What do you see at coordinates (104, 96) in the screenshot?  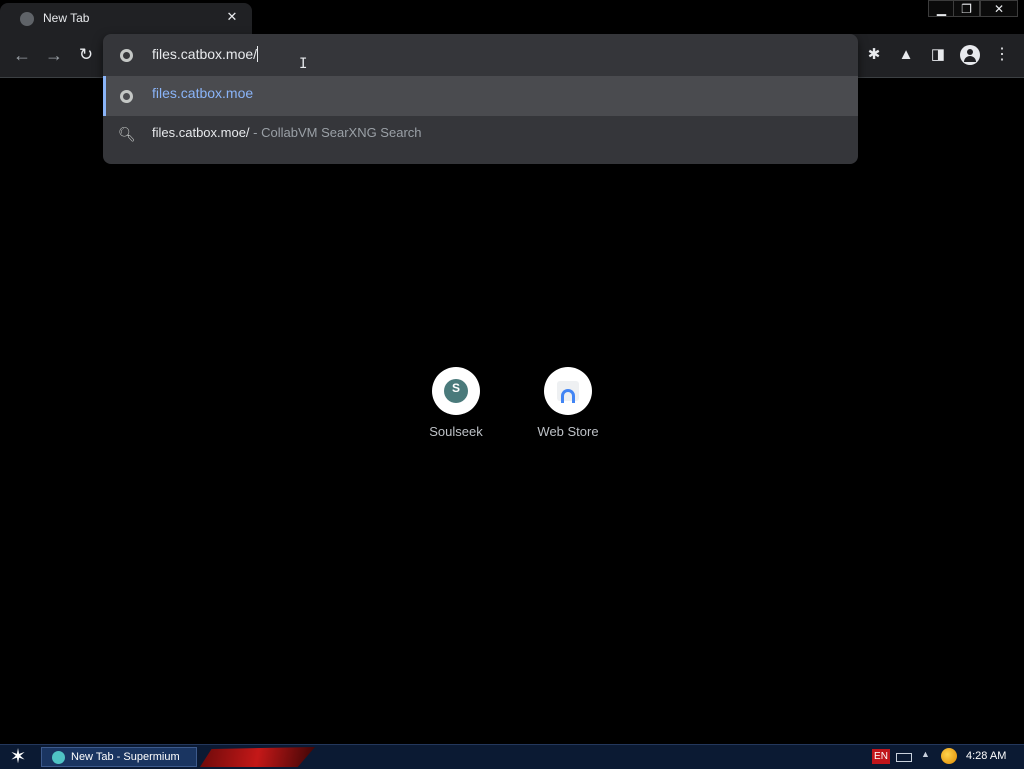 I see `selection-indicator` at bounding box center [104, 96].